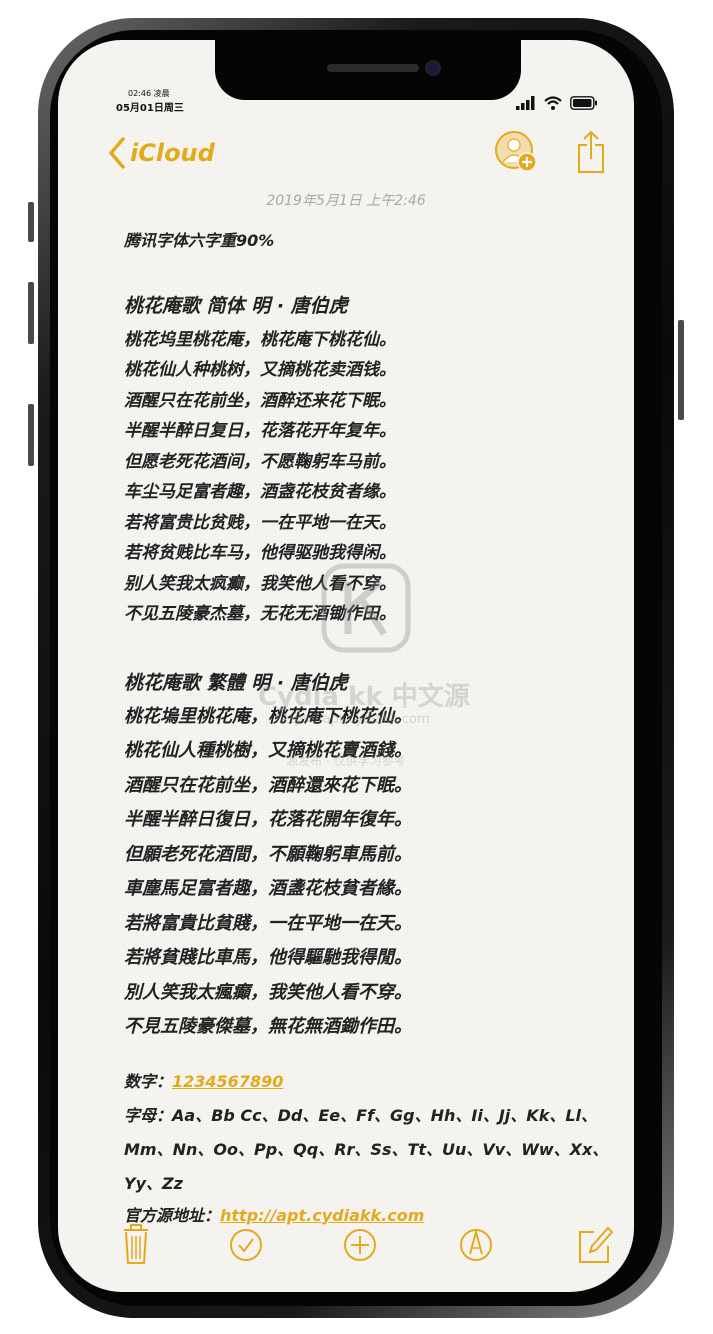 The image size is (713, 1334). I want to click on poem-line: 桃花塢里桃花庵，桃花庵下桃花仙。, so click(268, 716).